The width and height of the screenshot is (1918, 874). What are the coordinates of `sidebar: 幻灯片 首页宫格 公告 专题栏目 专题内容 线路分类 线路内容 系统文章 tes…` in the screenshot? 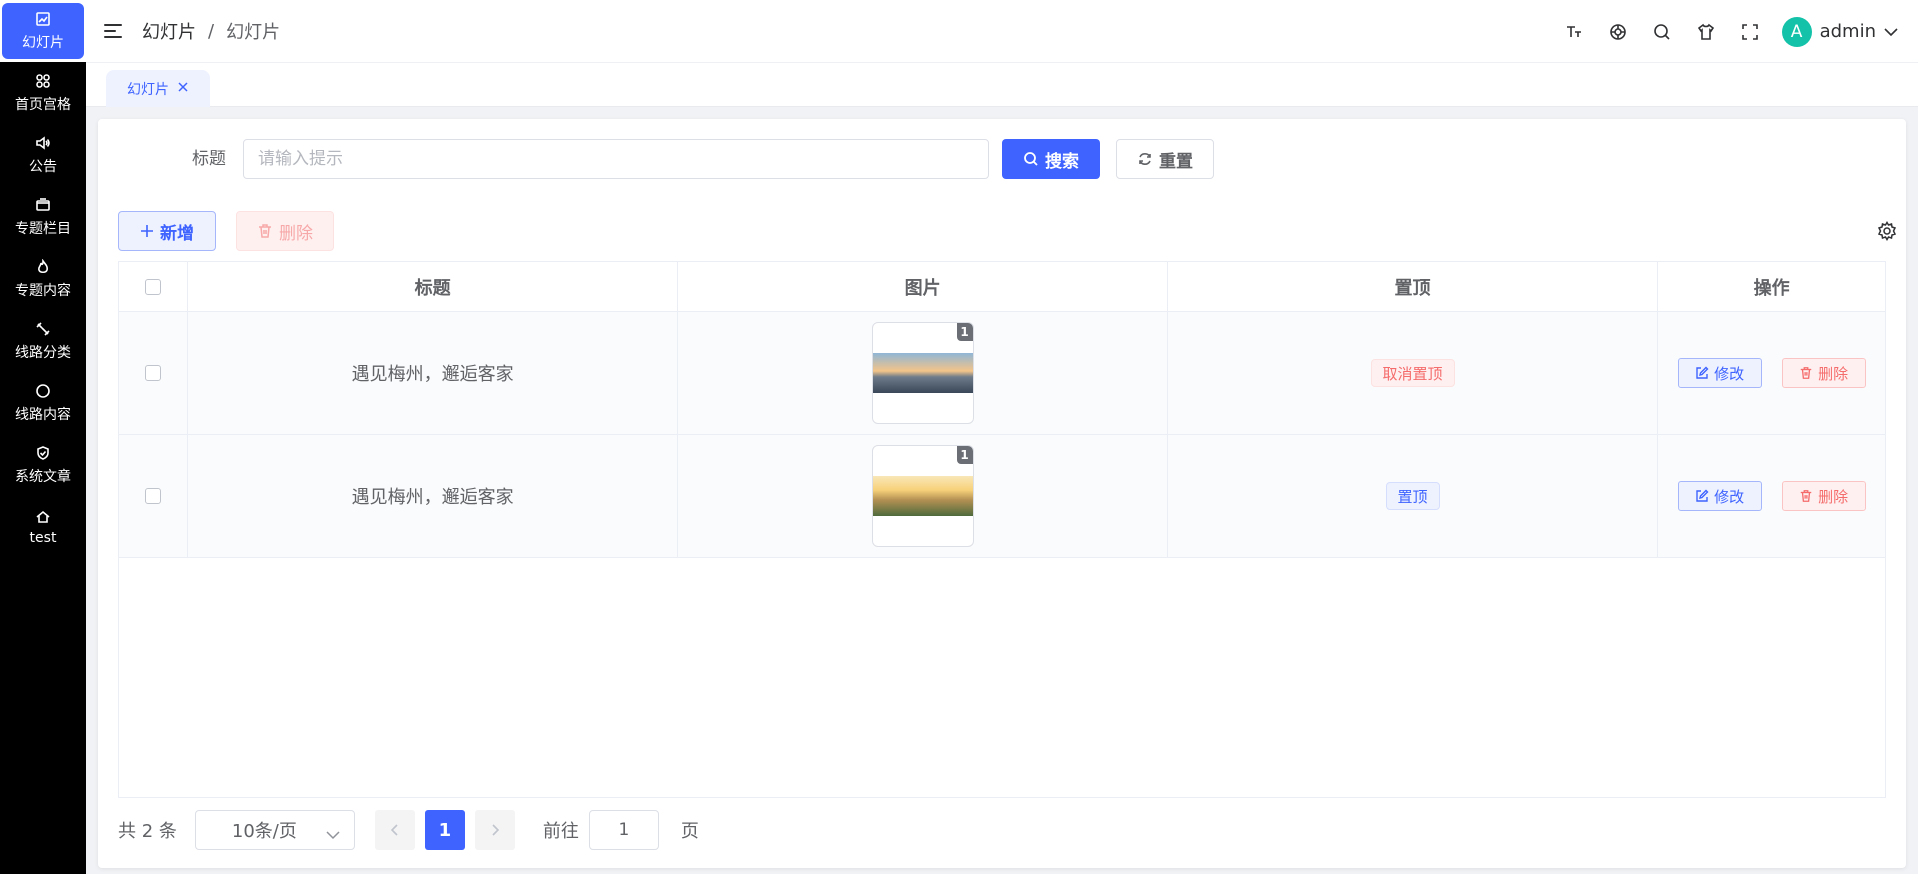 It's located at (43, 437).